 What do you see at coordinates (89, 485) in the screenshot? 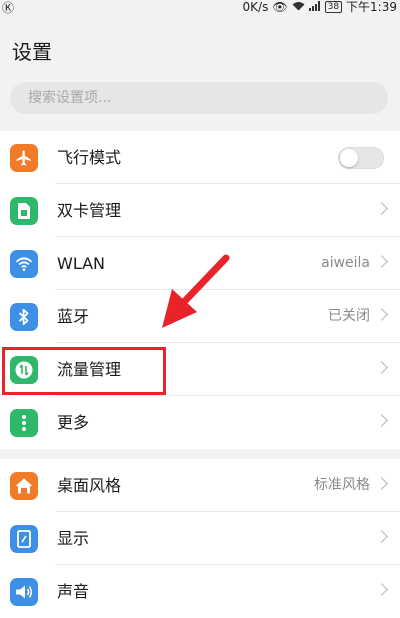
I see `settings-row-label: 桌面风格` at bounding box center [89, 485].